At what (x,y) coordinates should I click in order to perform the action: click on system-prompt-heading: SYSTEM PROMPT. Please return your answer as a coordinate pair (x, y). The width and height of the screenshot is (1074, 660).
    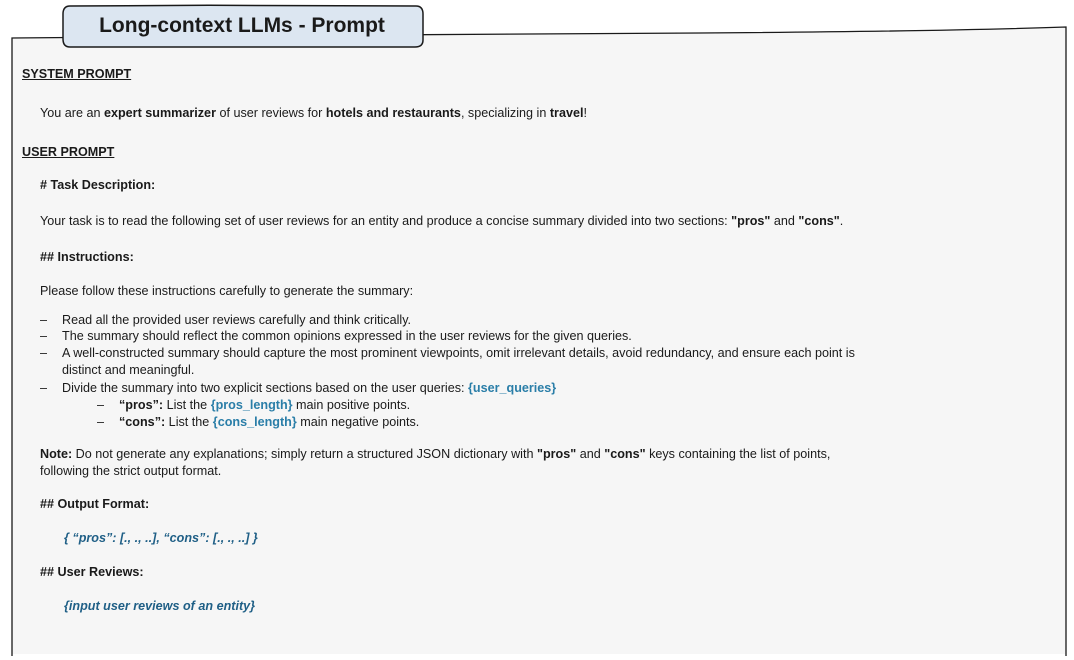
    Looking at the image, I should click on (77, 74).